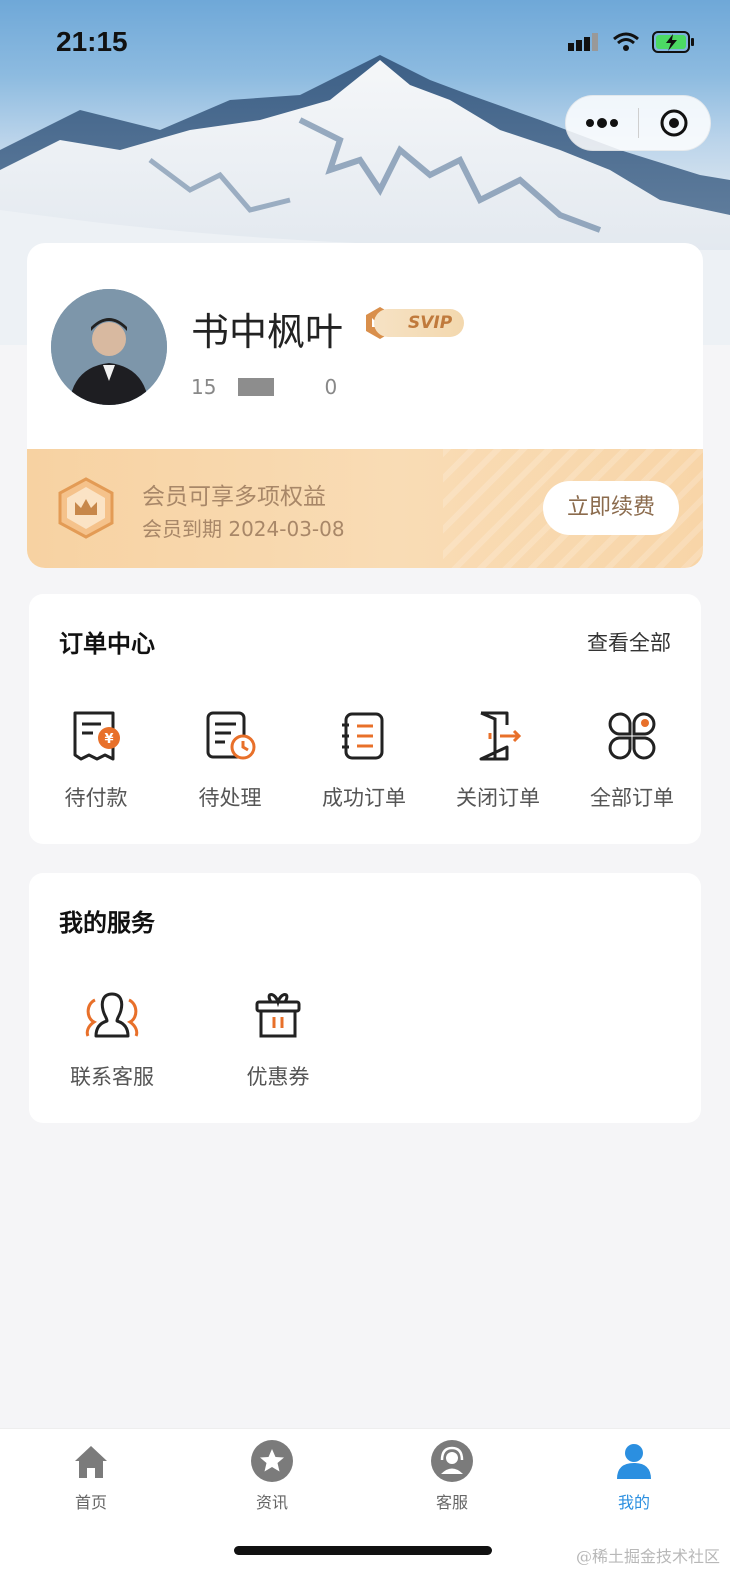  I want to click on order-item-all: 全部订单, so click(632, 759).